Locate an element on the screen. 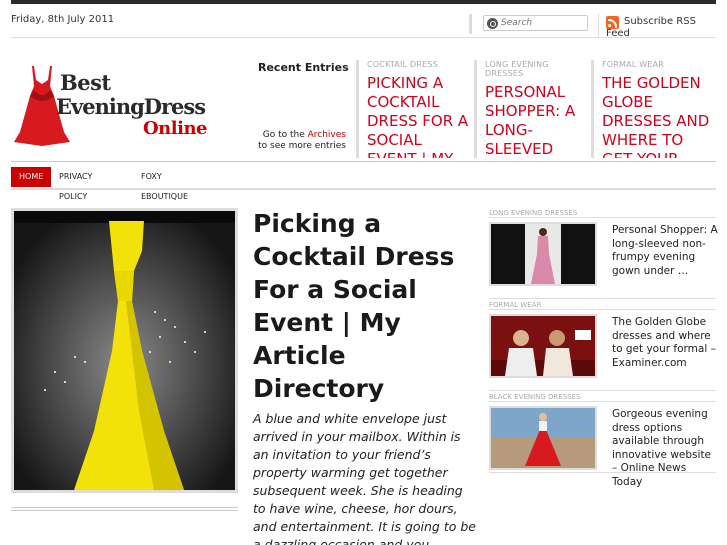  nav-home: HOME is located at coordinates (31, 177).